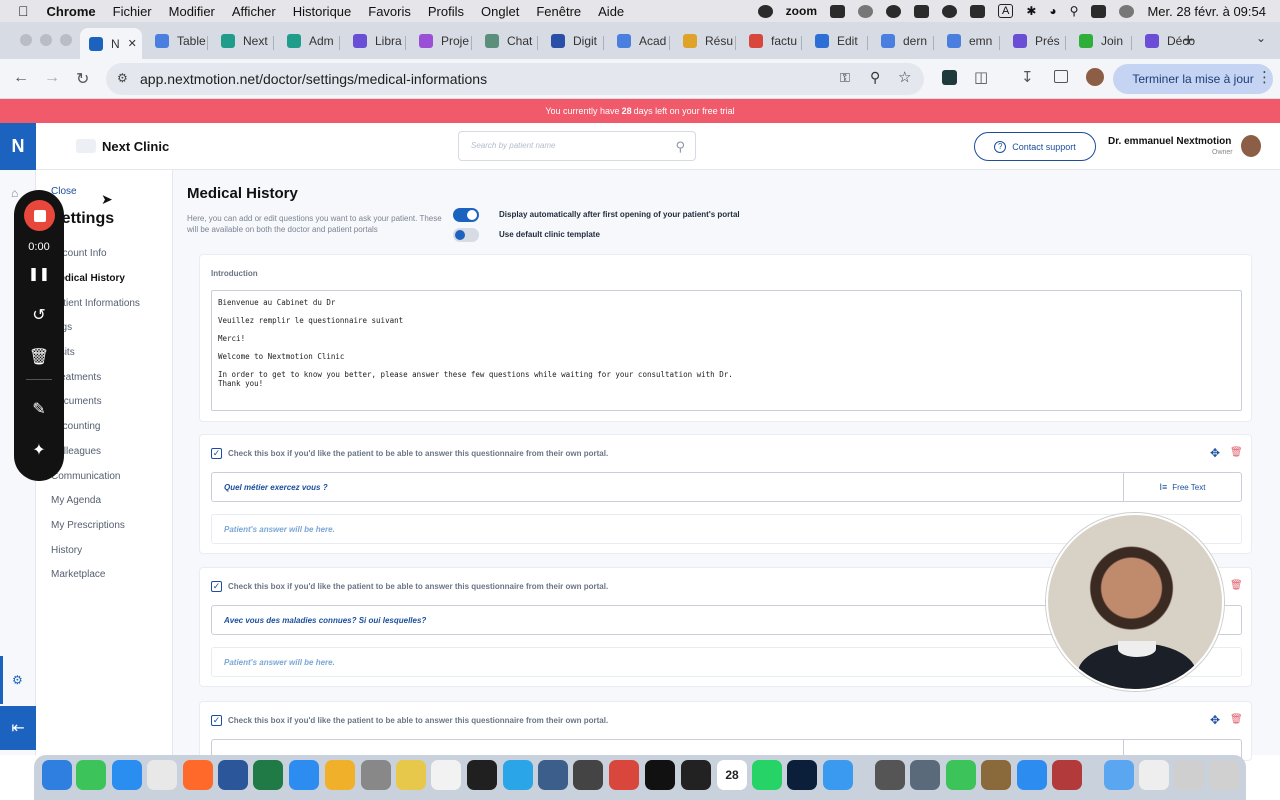 This screenshot has width=1280, height=800. Describe the element at coordinates (233, 775) in the screenshot. I see `word-icon` at that location.